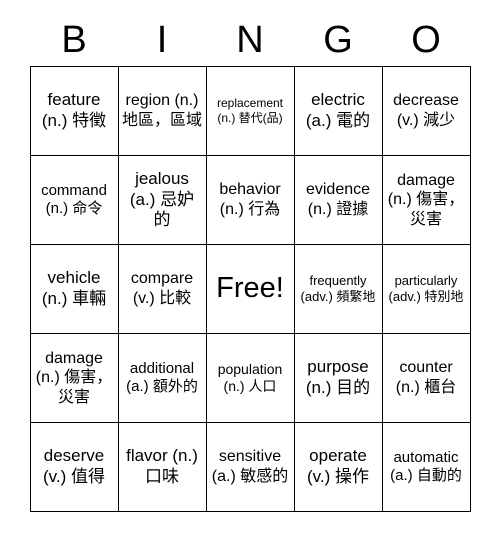  I want to click on bingo-cell-text: frequently (adv.) 頻繁地, so click(338, 288).